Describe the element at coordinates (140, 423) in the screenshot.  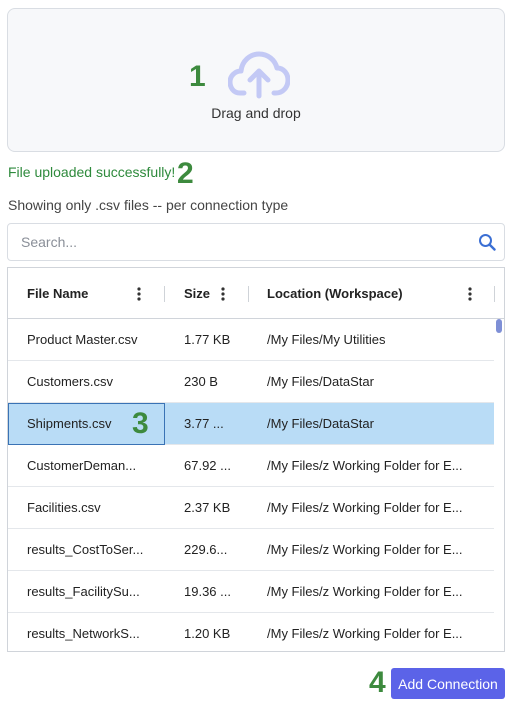
I see `step-marker-3: 3` at that location.